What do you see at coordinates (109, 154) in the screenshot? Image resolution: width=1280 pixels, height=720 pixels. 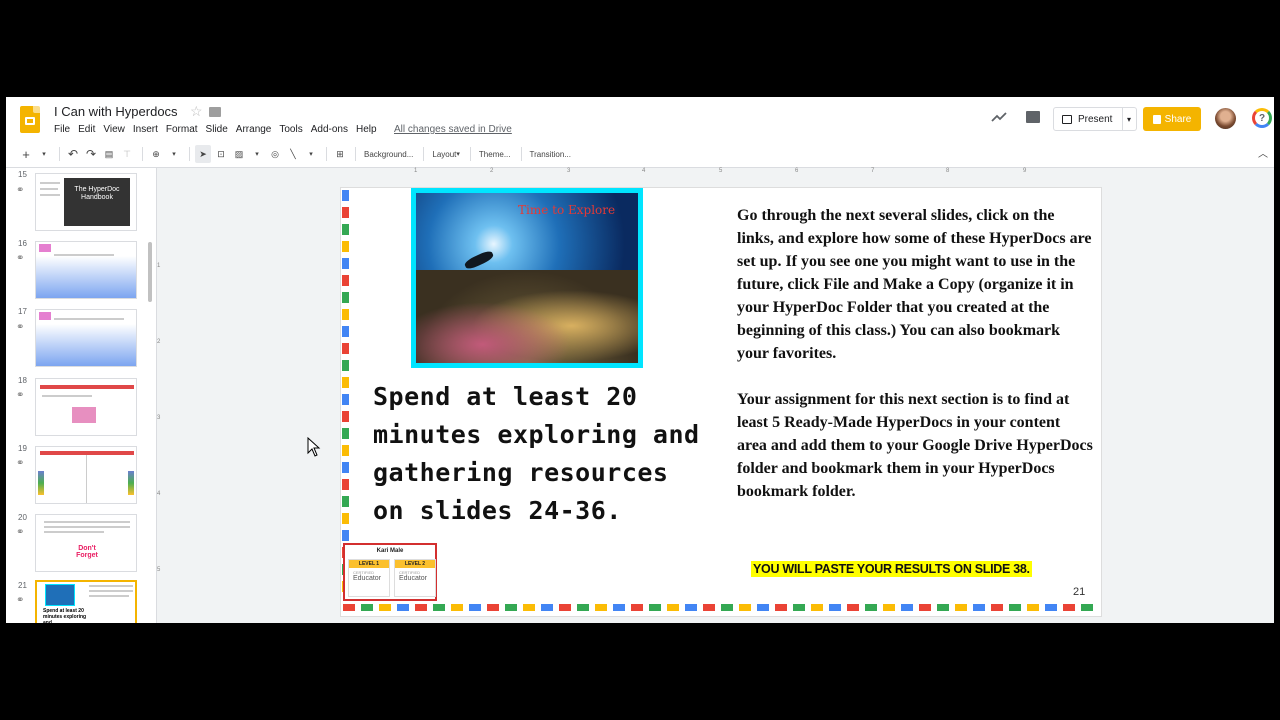 I see `print-icon: ▤` at bounding box center [109, 154].